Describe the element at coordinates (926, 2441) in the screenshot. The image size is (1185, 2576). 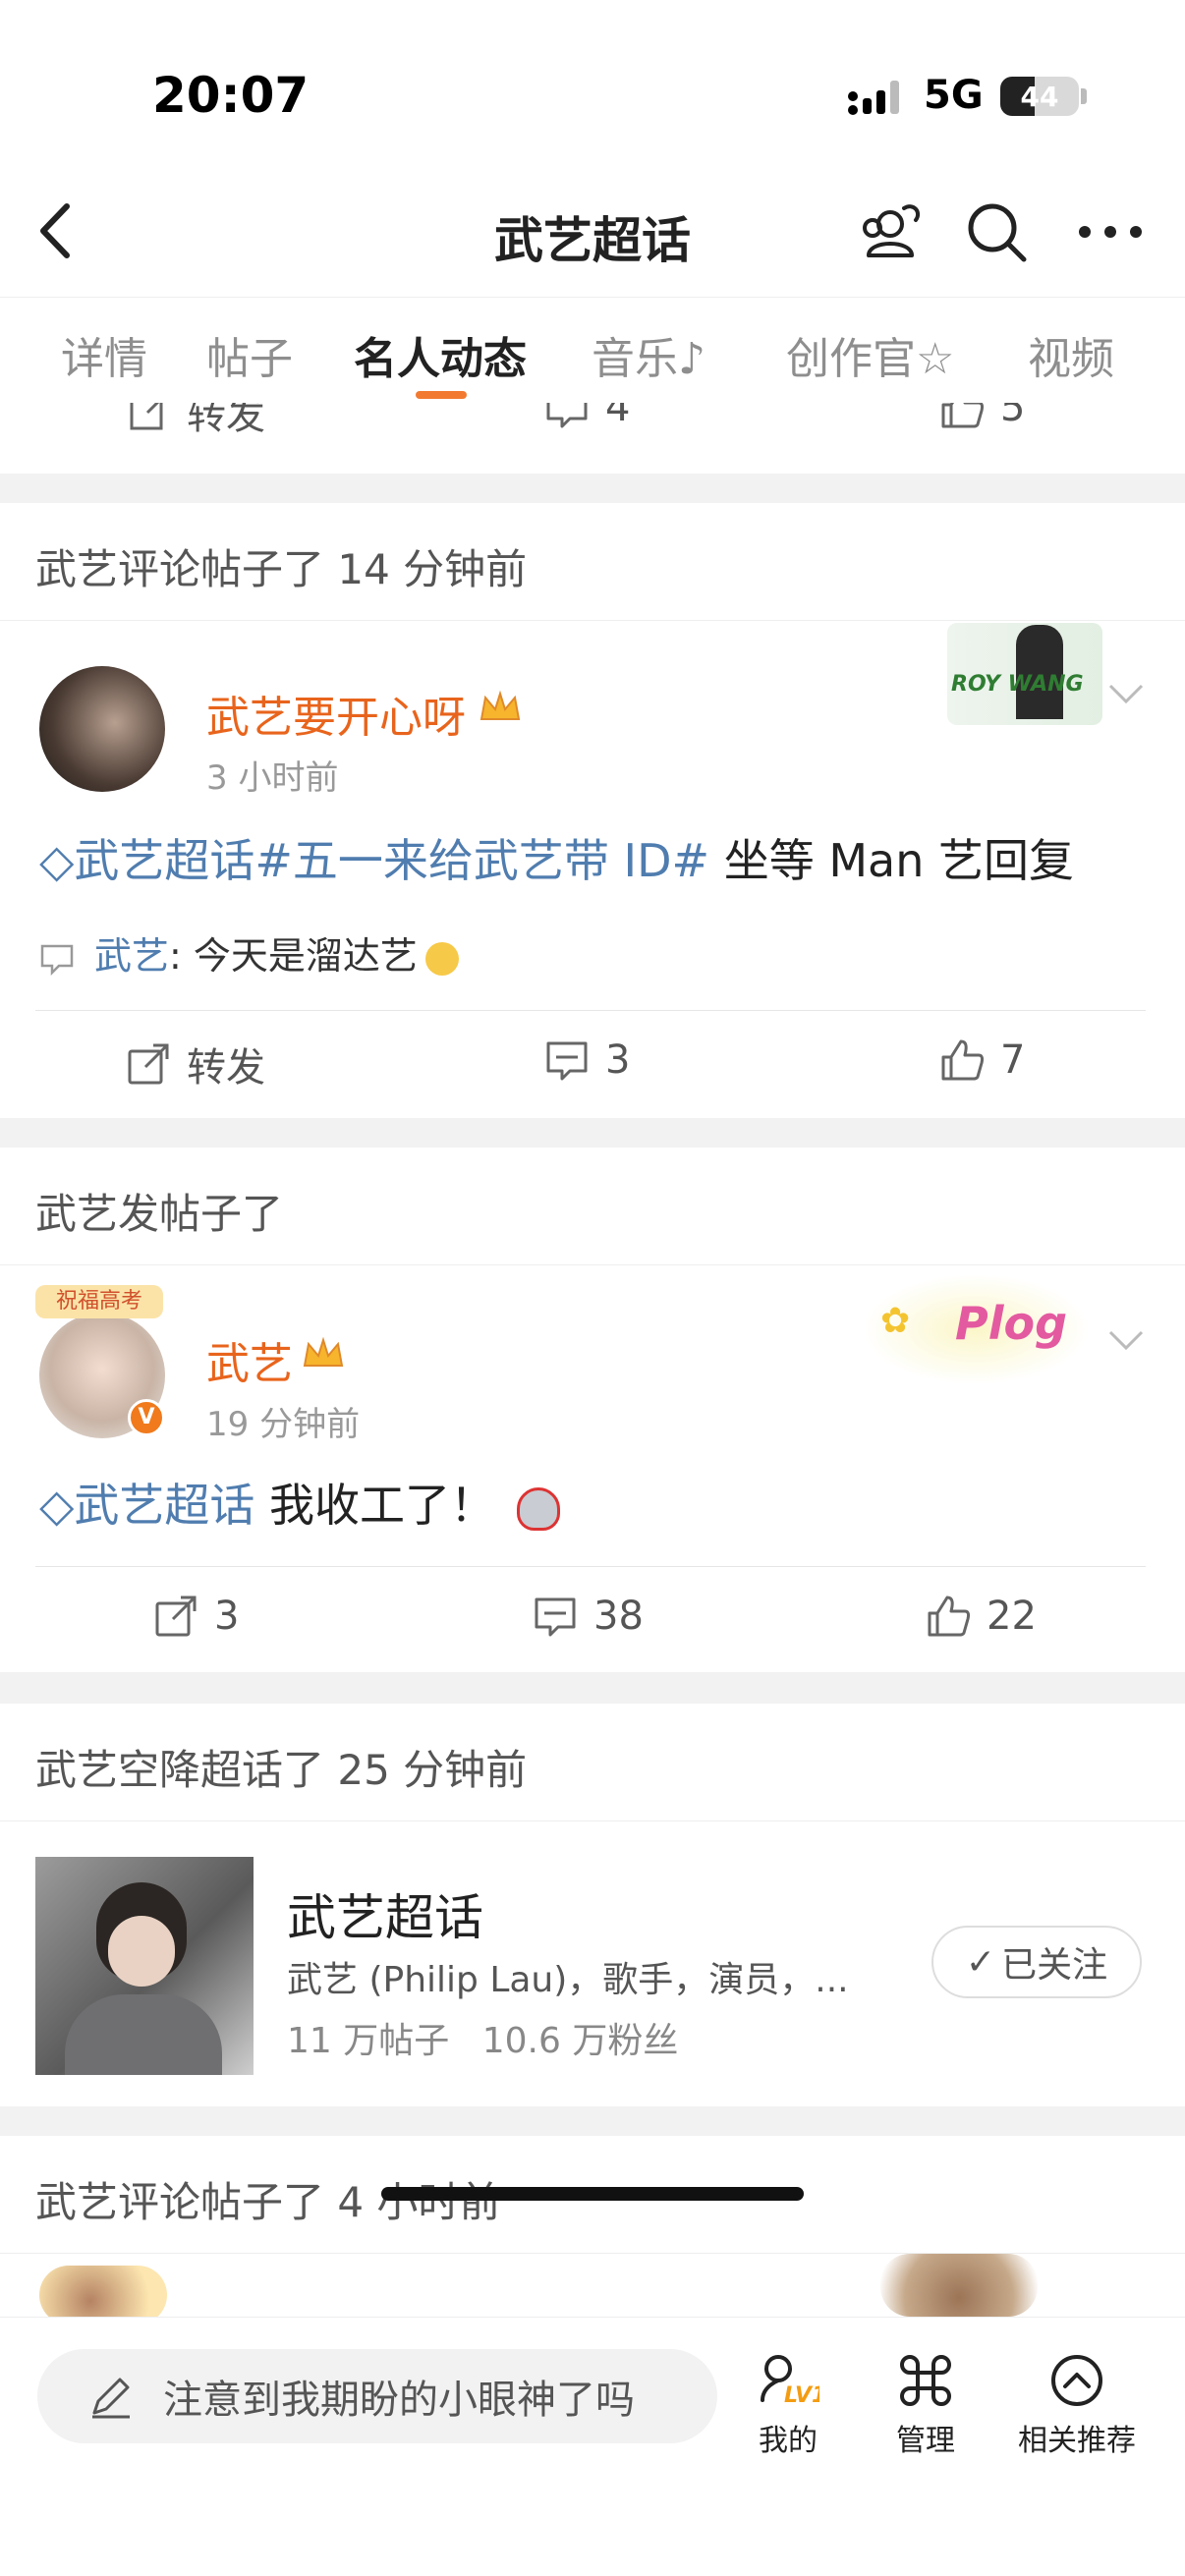
I see `nav-manage-label: 管理` at that location.